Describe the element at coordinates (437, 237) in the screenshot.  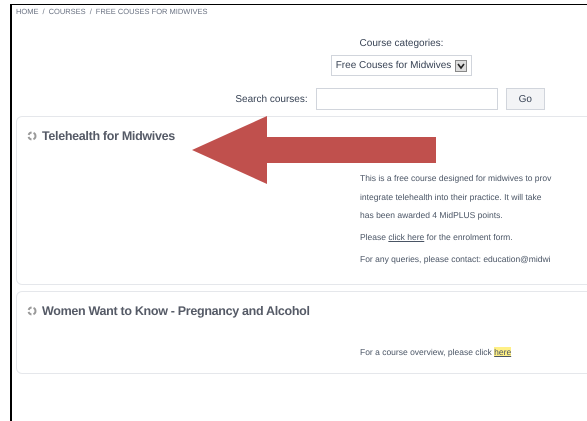
I see `course-note: Please click here for the enrolment form.` at that location.